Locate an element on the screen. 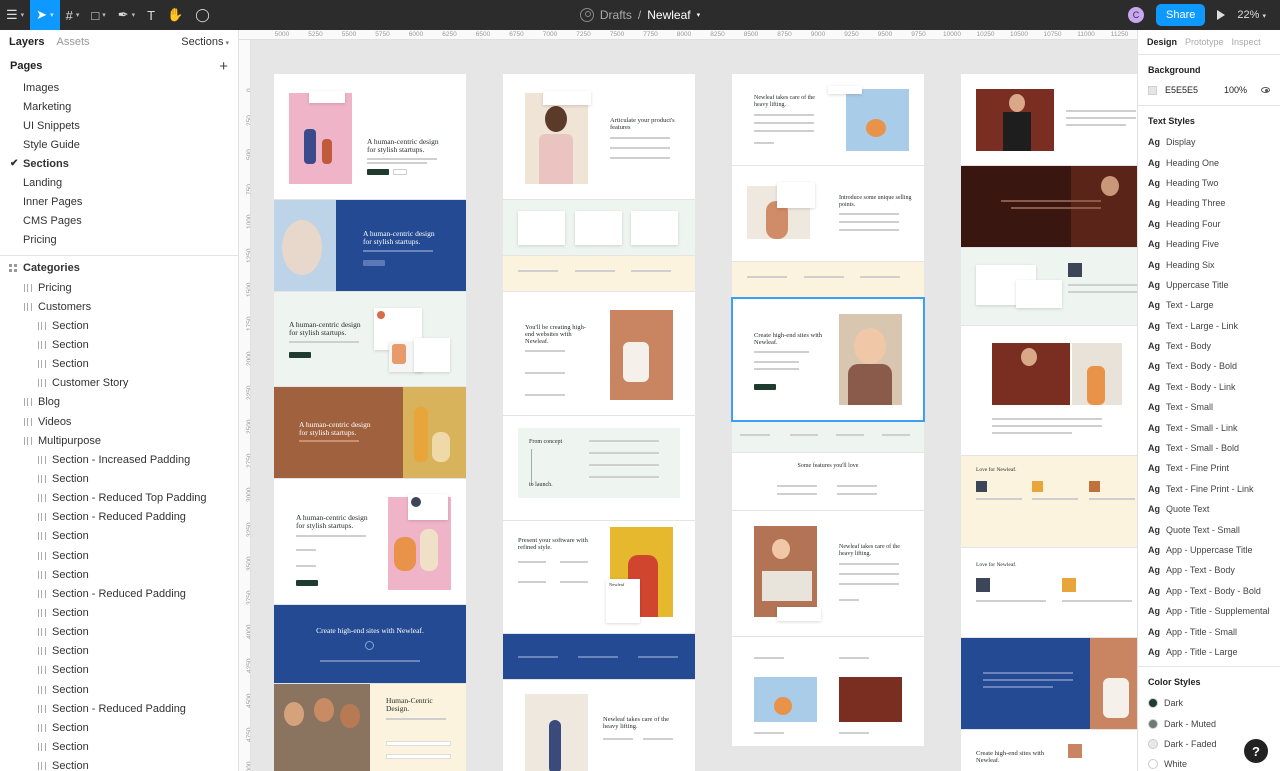 This screenshot has height=771, width=1280. breadcrumb-team: Drafts is located at coordinates (616, 15).